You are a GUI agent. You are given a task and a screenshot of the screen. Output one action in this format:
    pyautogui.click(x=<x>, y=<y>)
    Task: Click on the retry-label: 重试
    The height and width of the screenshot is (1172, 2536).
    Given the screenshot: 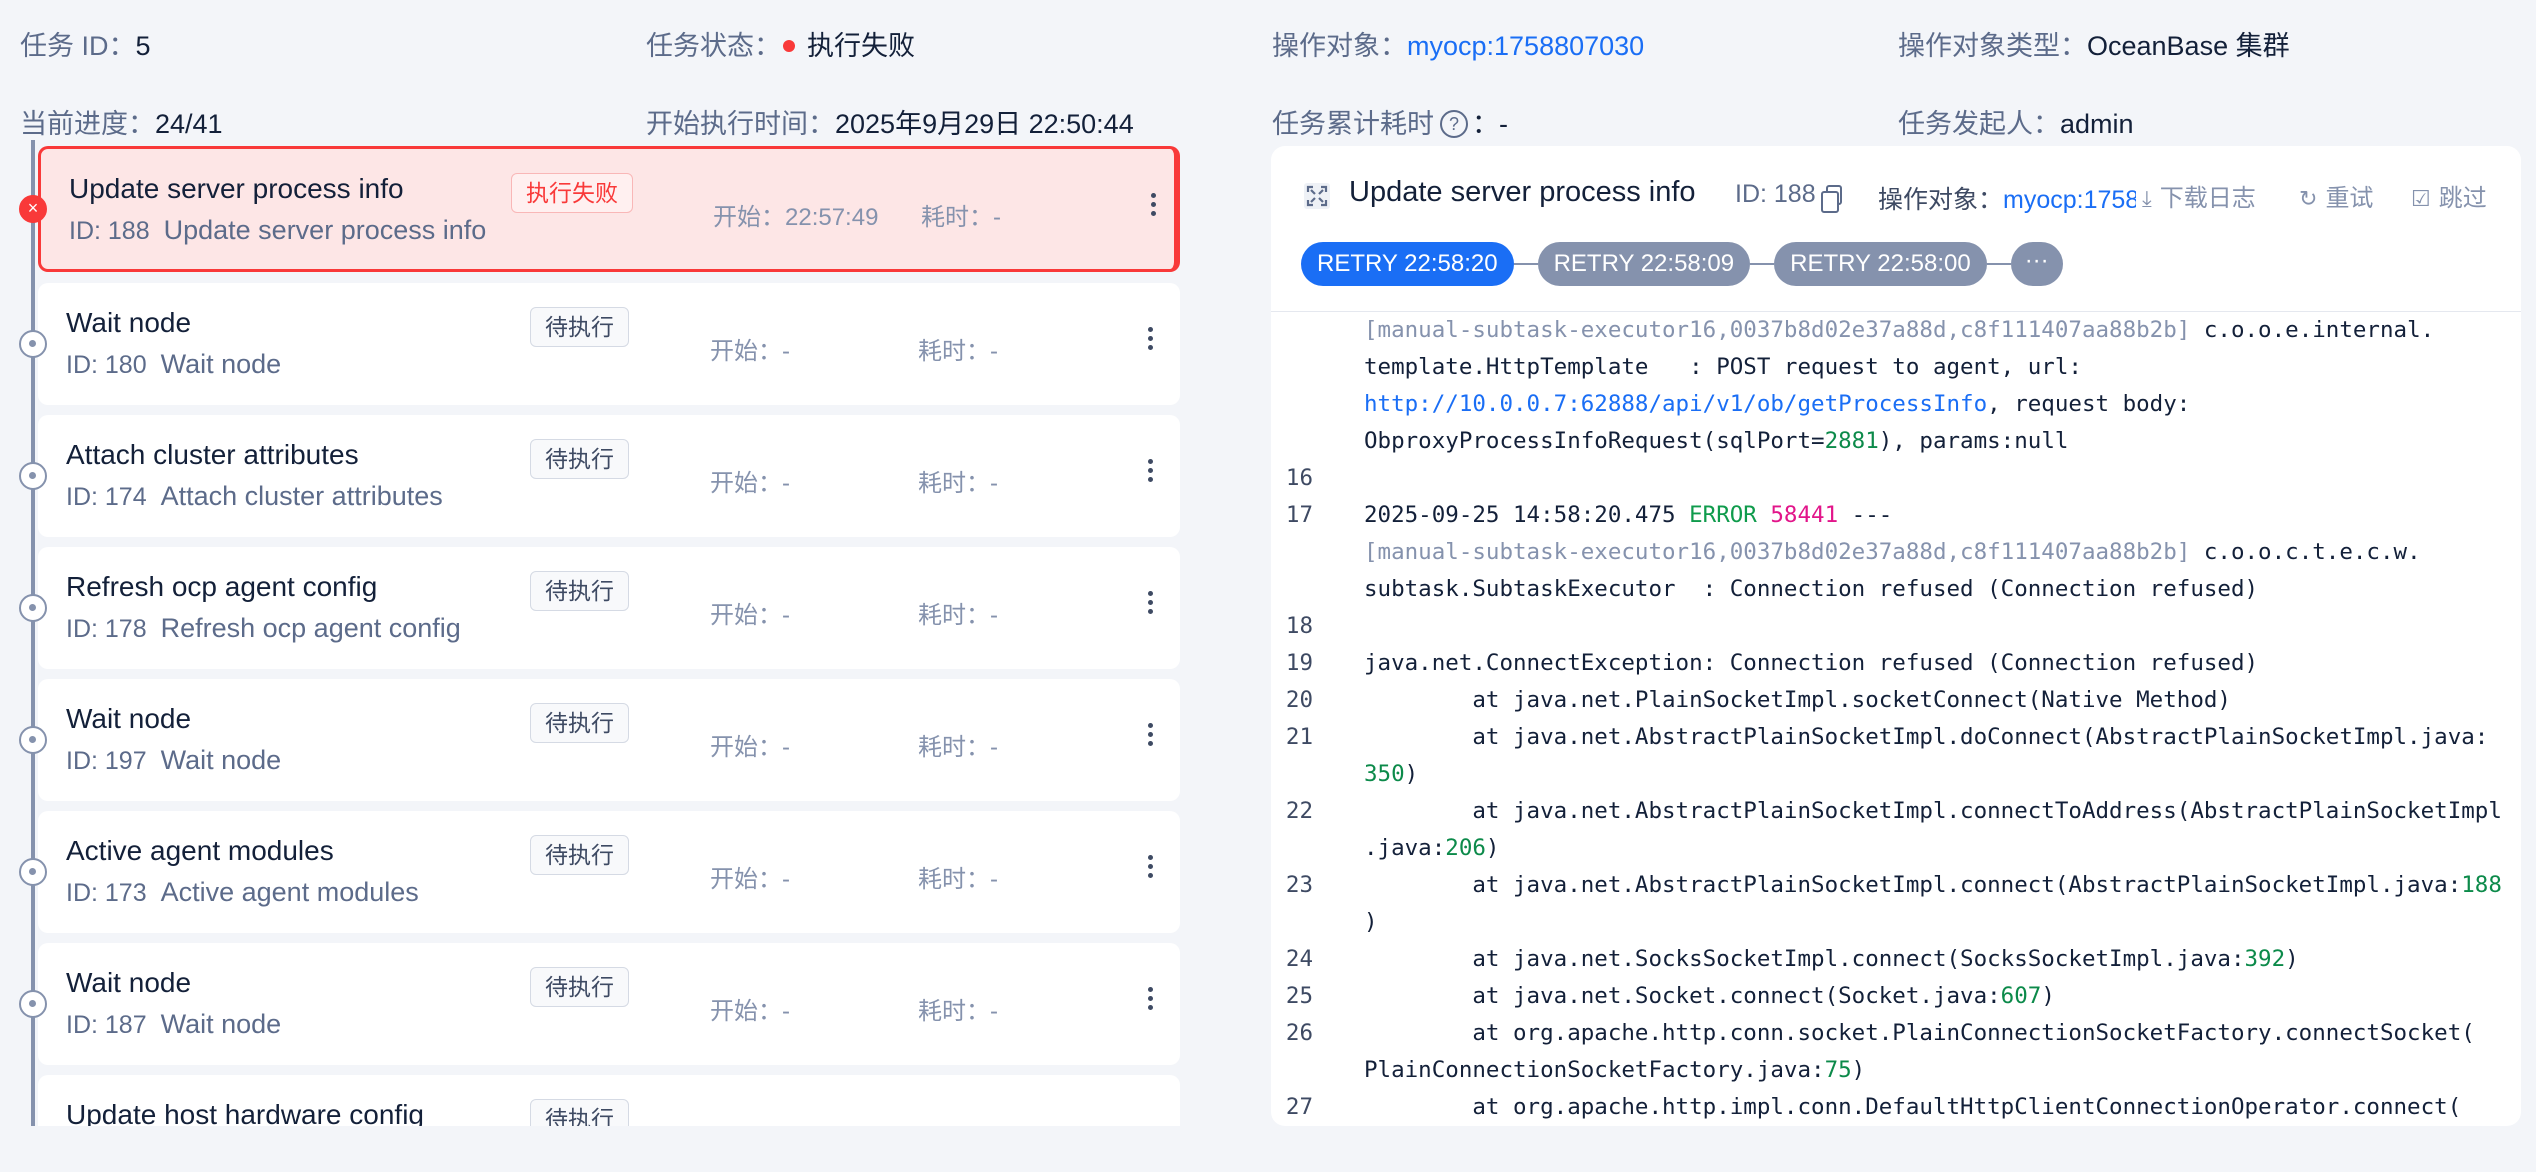 What is the action you would take?
    pyautogui.click(x=2349, y=198)
    